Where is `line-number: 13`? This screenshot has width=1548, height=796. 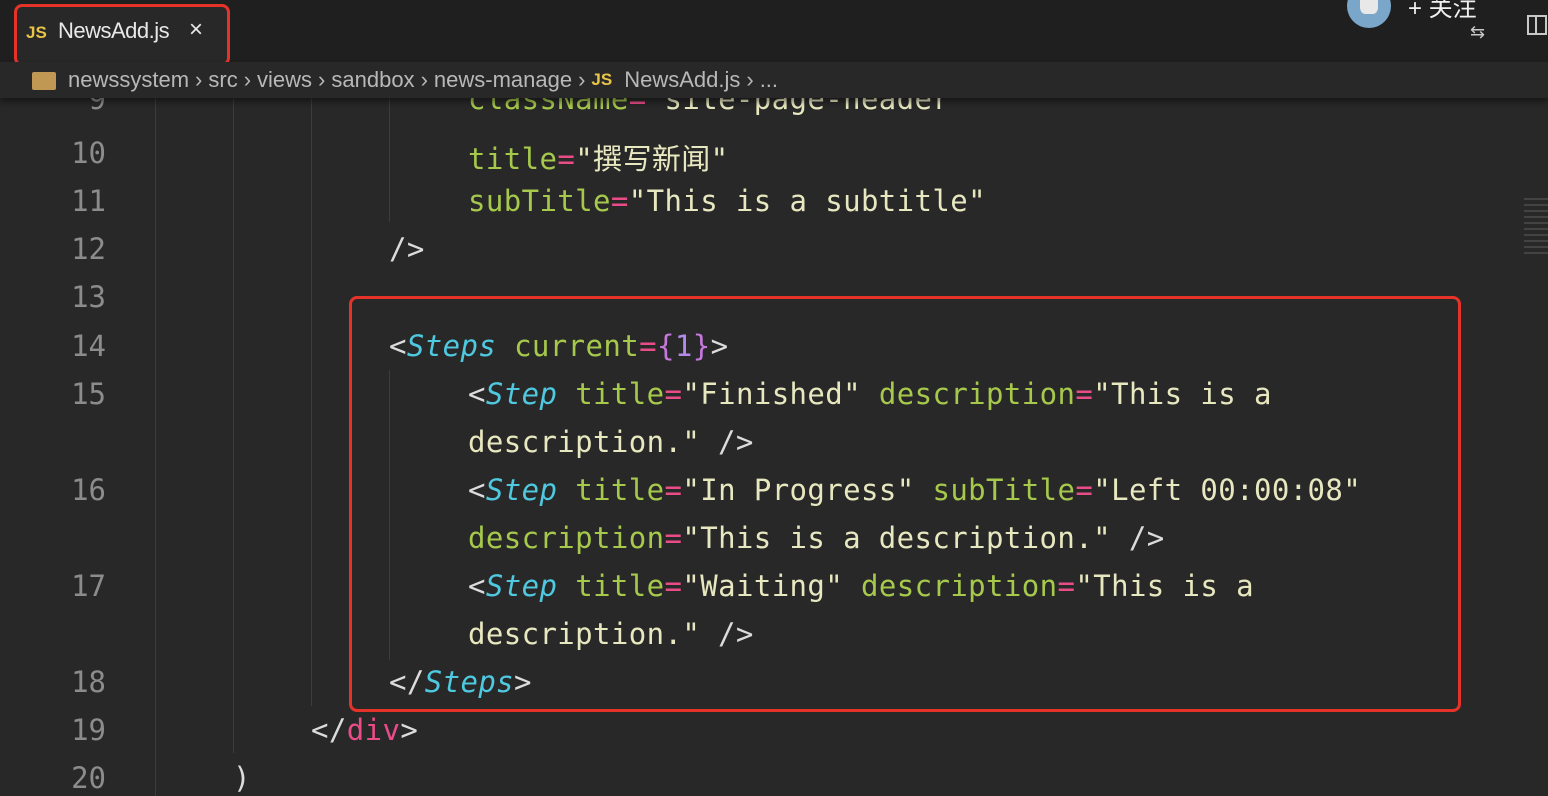 line-number: 13 is located at coordinates (88, 297).